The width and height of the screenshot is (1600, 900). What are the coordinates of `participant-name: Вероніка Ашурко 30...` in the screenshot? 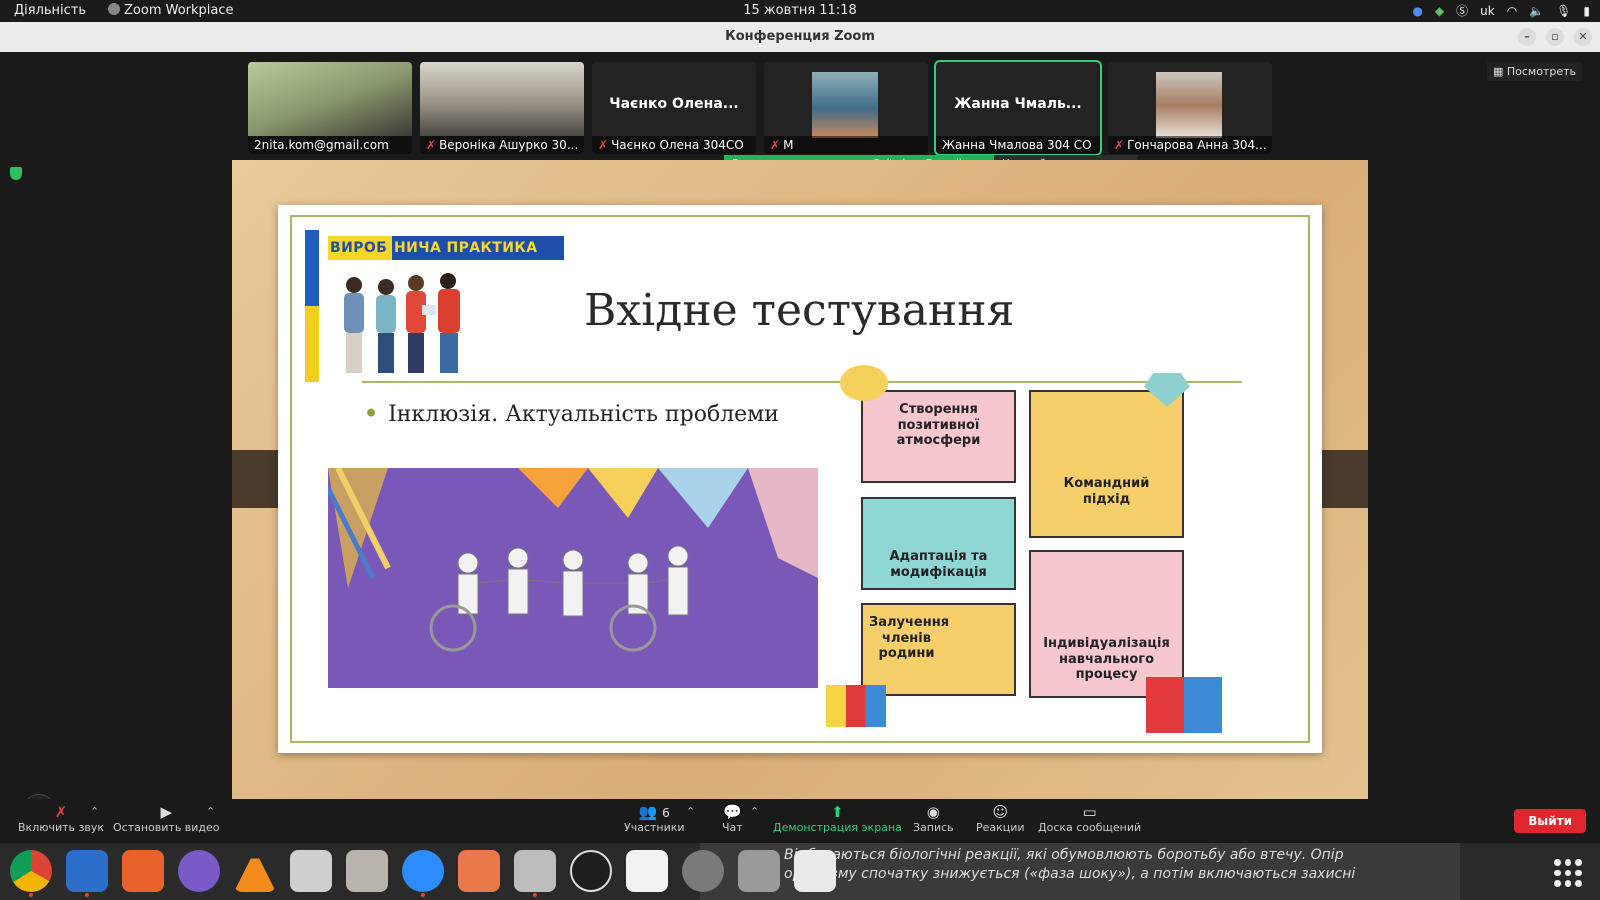 It's located at (509, 145).